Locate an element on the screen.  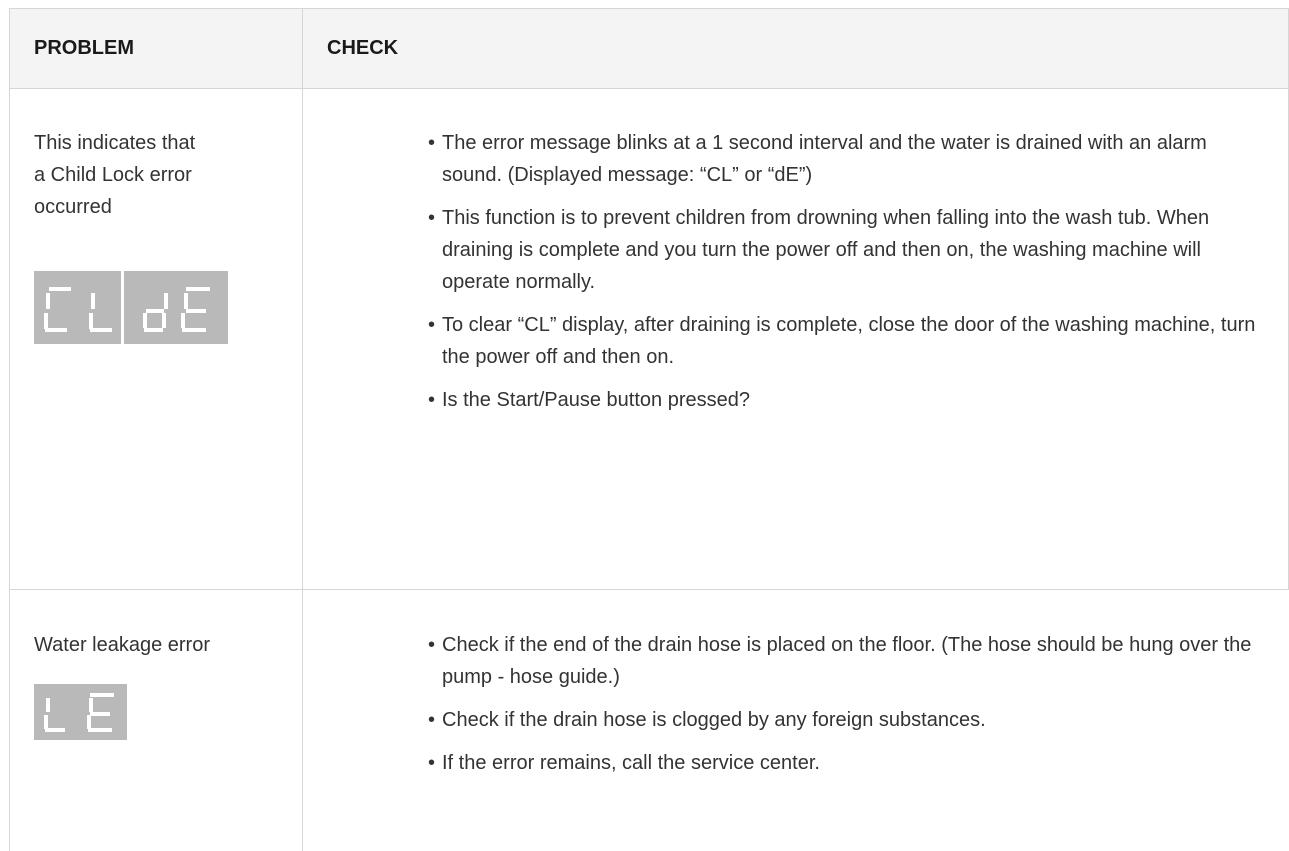
problem-line: occurred is located at coordinates (73, 207).